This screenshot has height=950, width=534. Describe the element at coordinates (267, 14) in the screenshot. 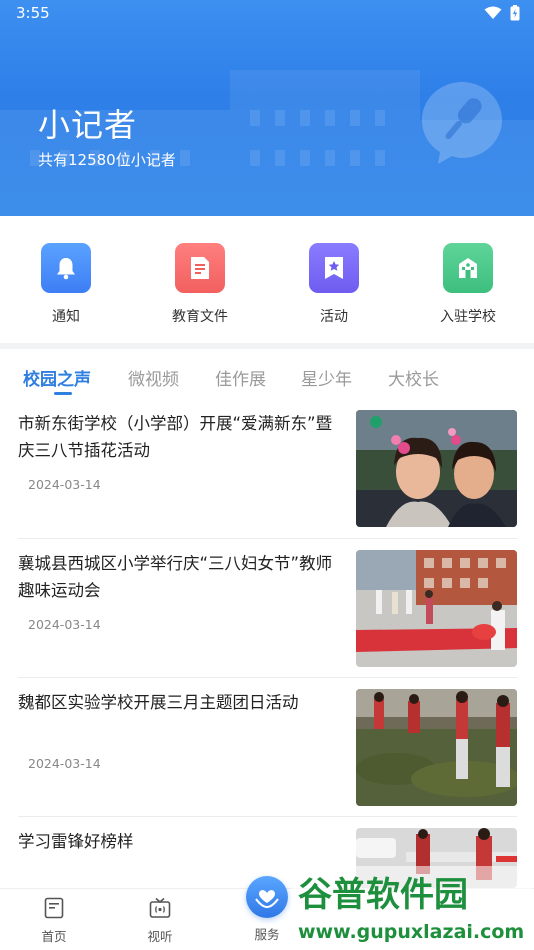

I see `status-bar: 3:55` at that location.